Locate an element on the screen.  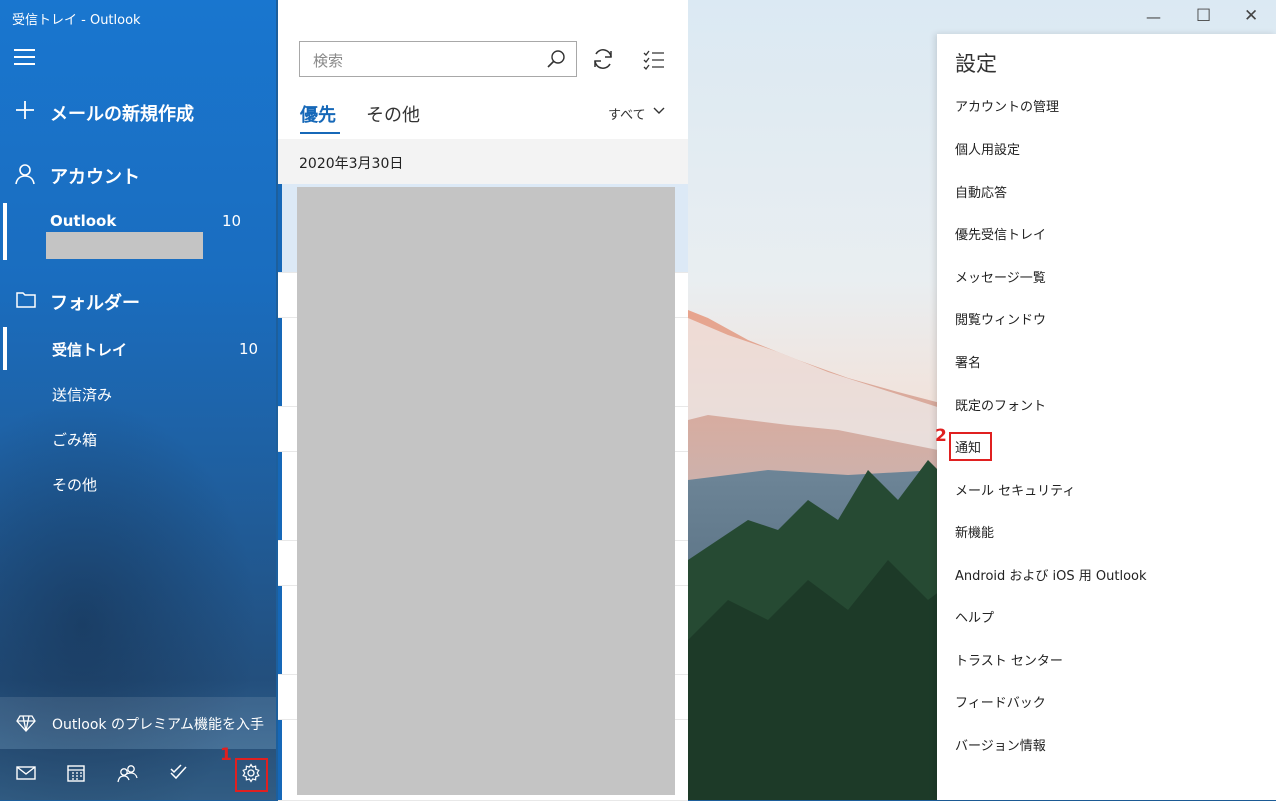
settings-item-trust-center: トラスト センター is located at coordinates (1009, 659).